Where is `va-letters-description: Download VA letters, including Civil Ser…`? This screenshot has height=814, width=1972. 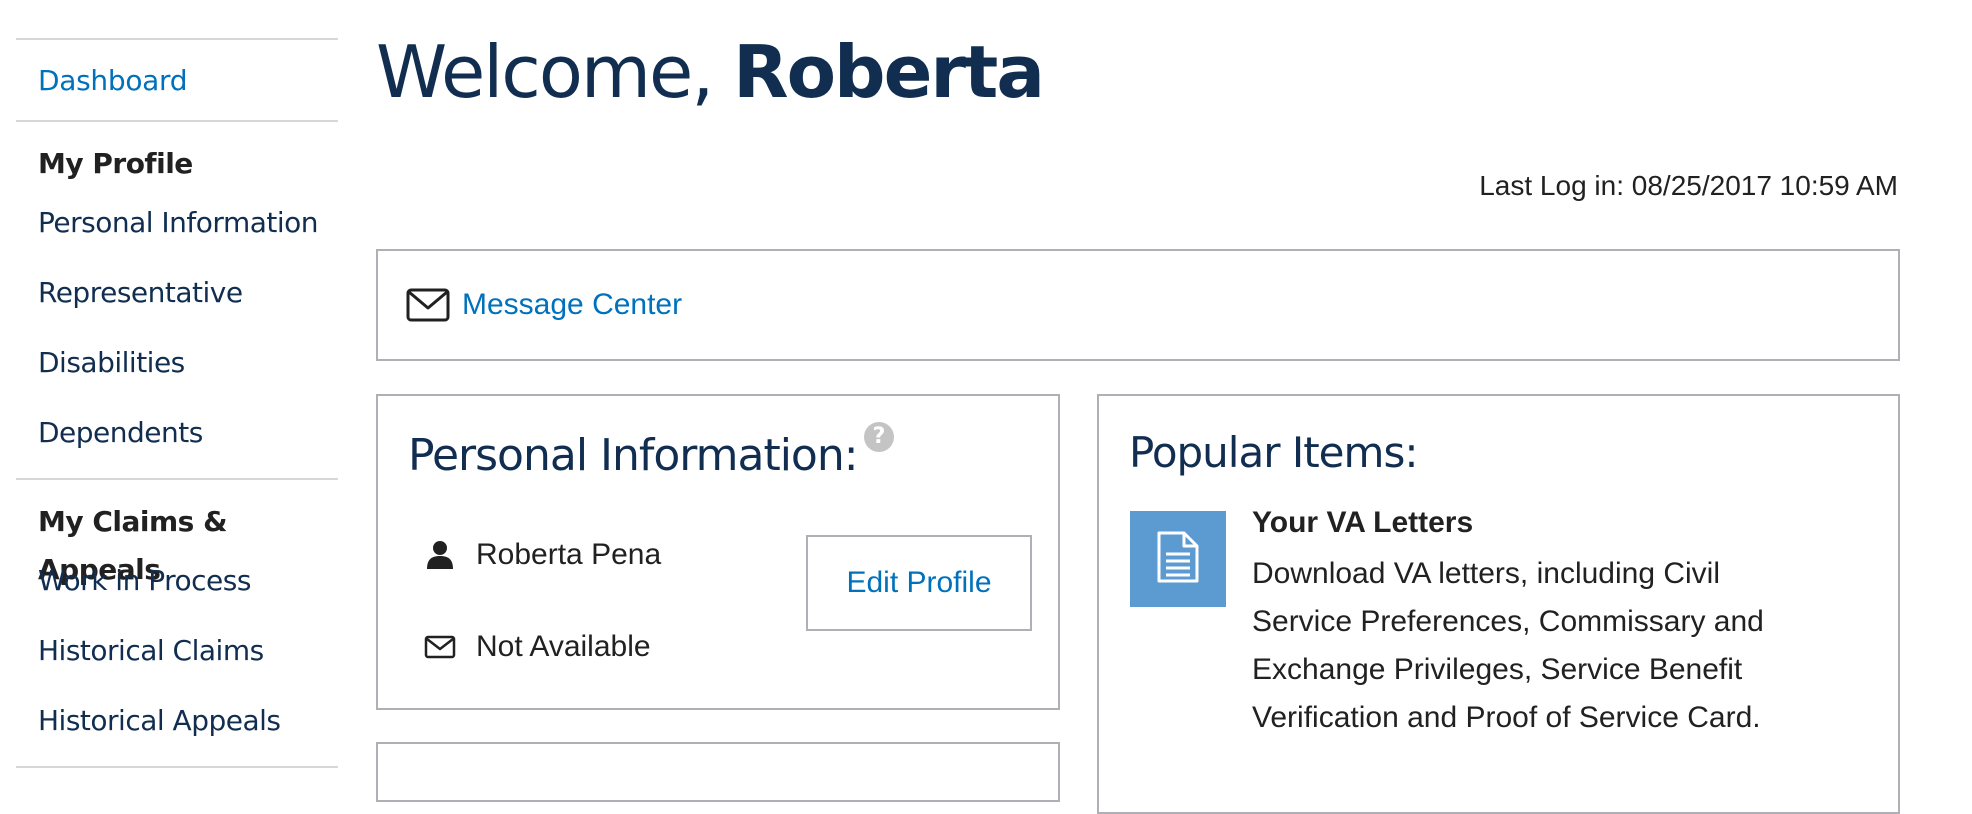 va-letters-description: Download VA letters, including Civil Ser… is located at coordinates (1508, 645).